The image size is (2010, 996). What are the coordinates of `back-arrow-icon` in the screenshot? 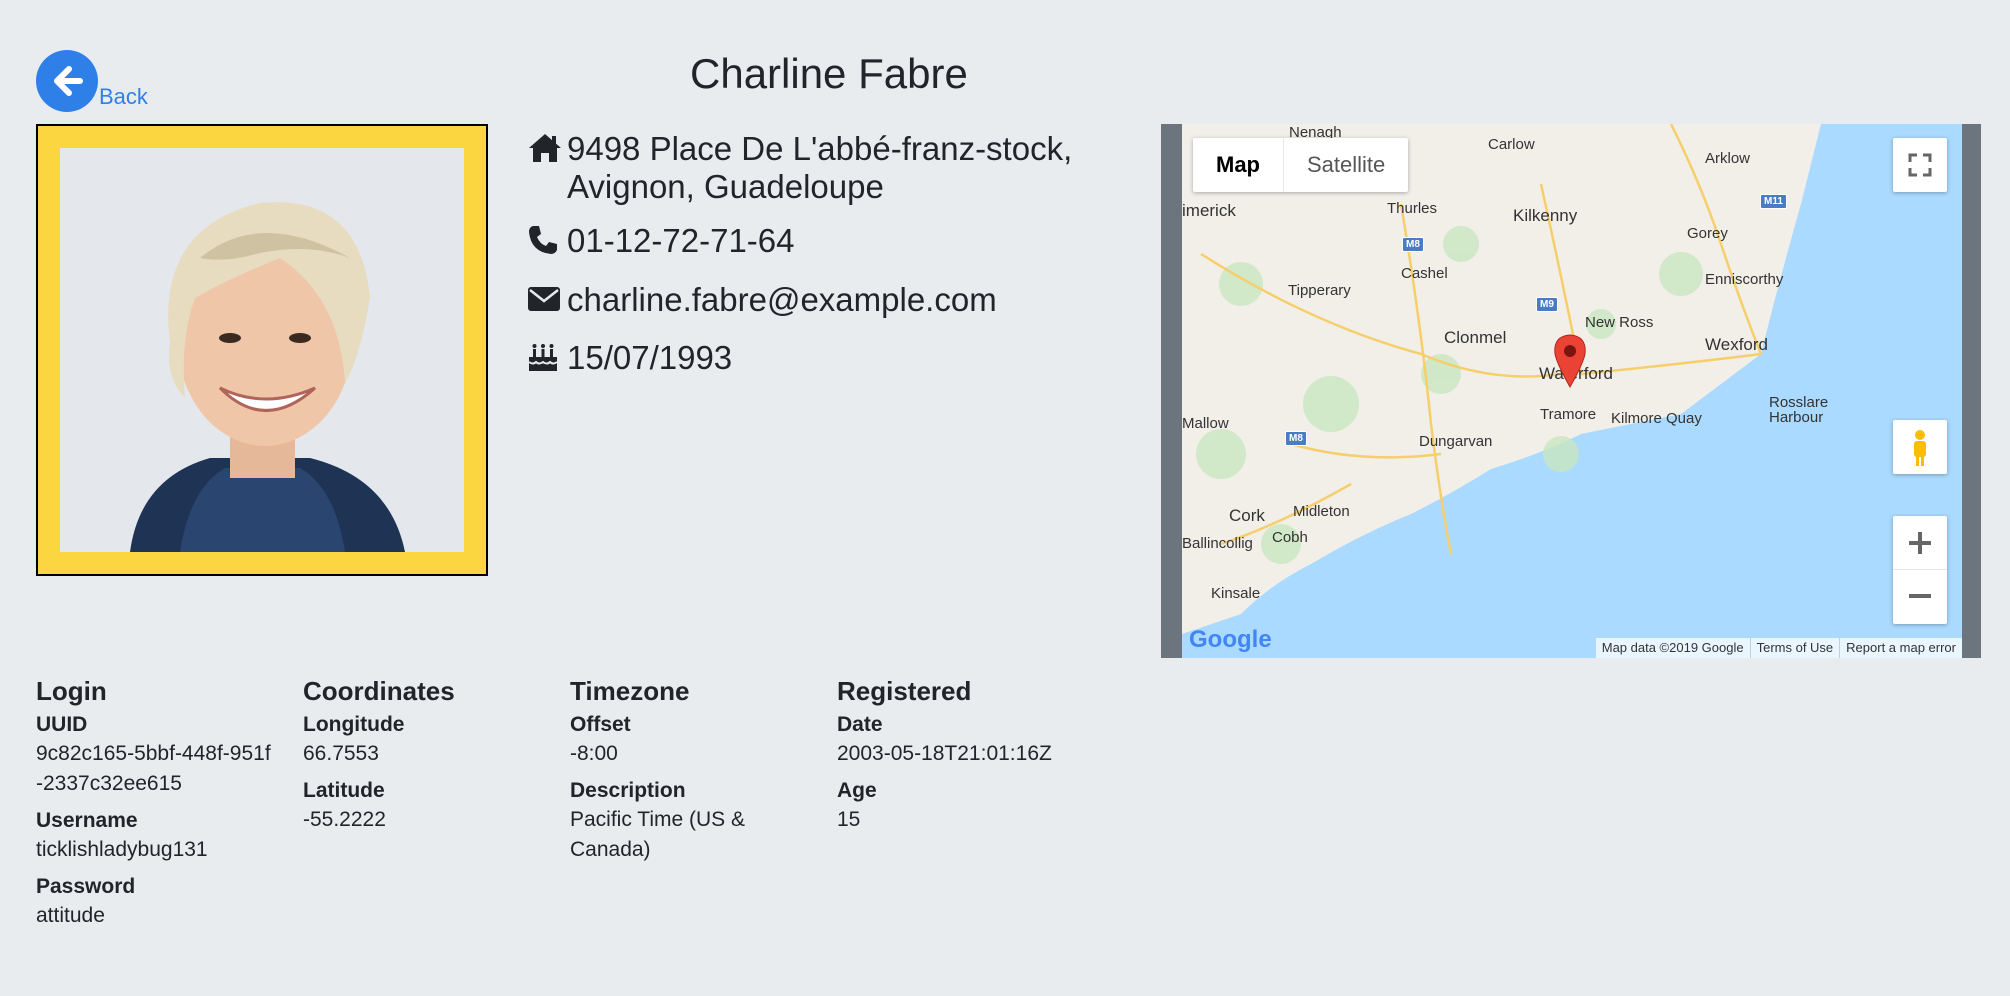 It's located at (67, 81).